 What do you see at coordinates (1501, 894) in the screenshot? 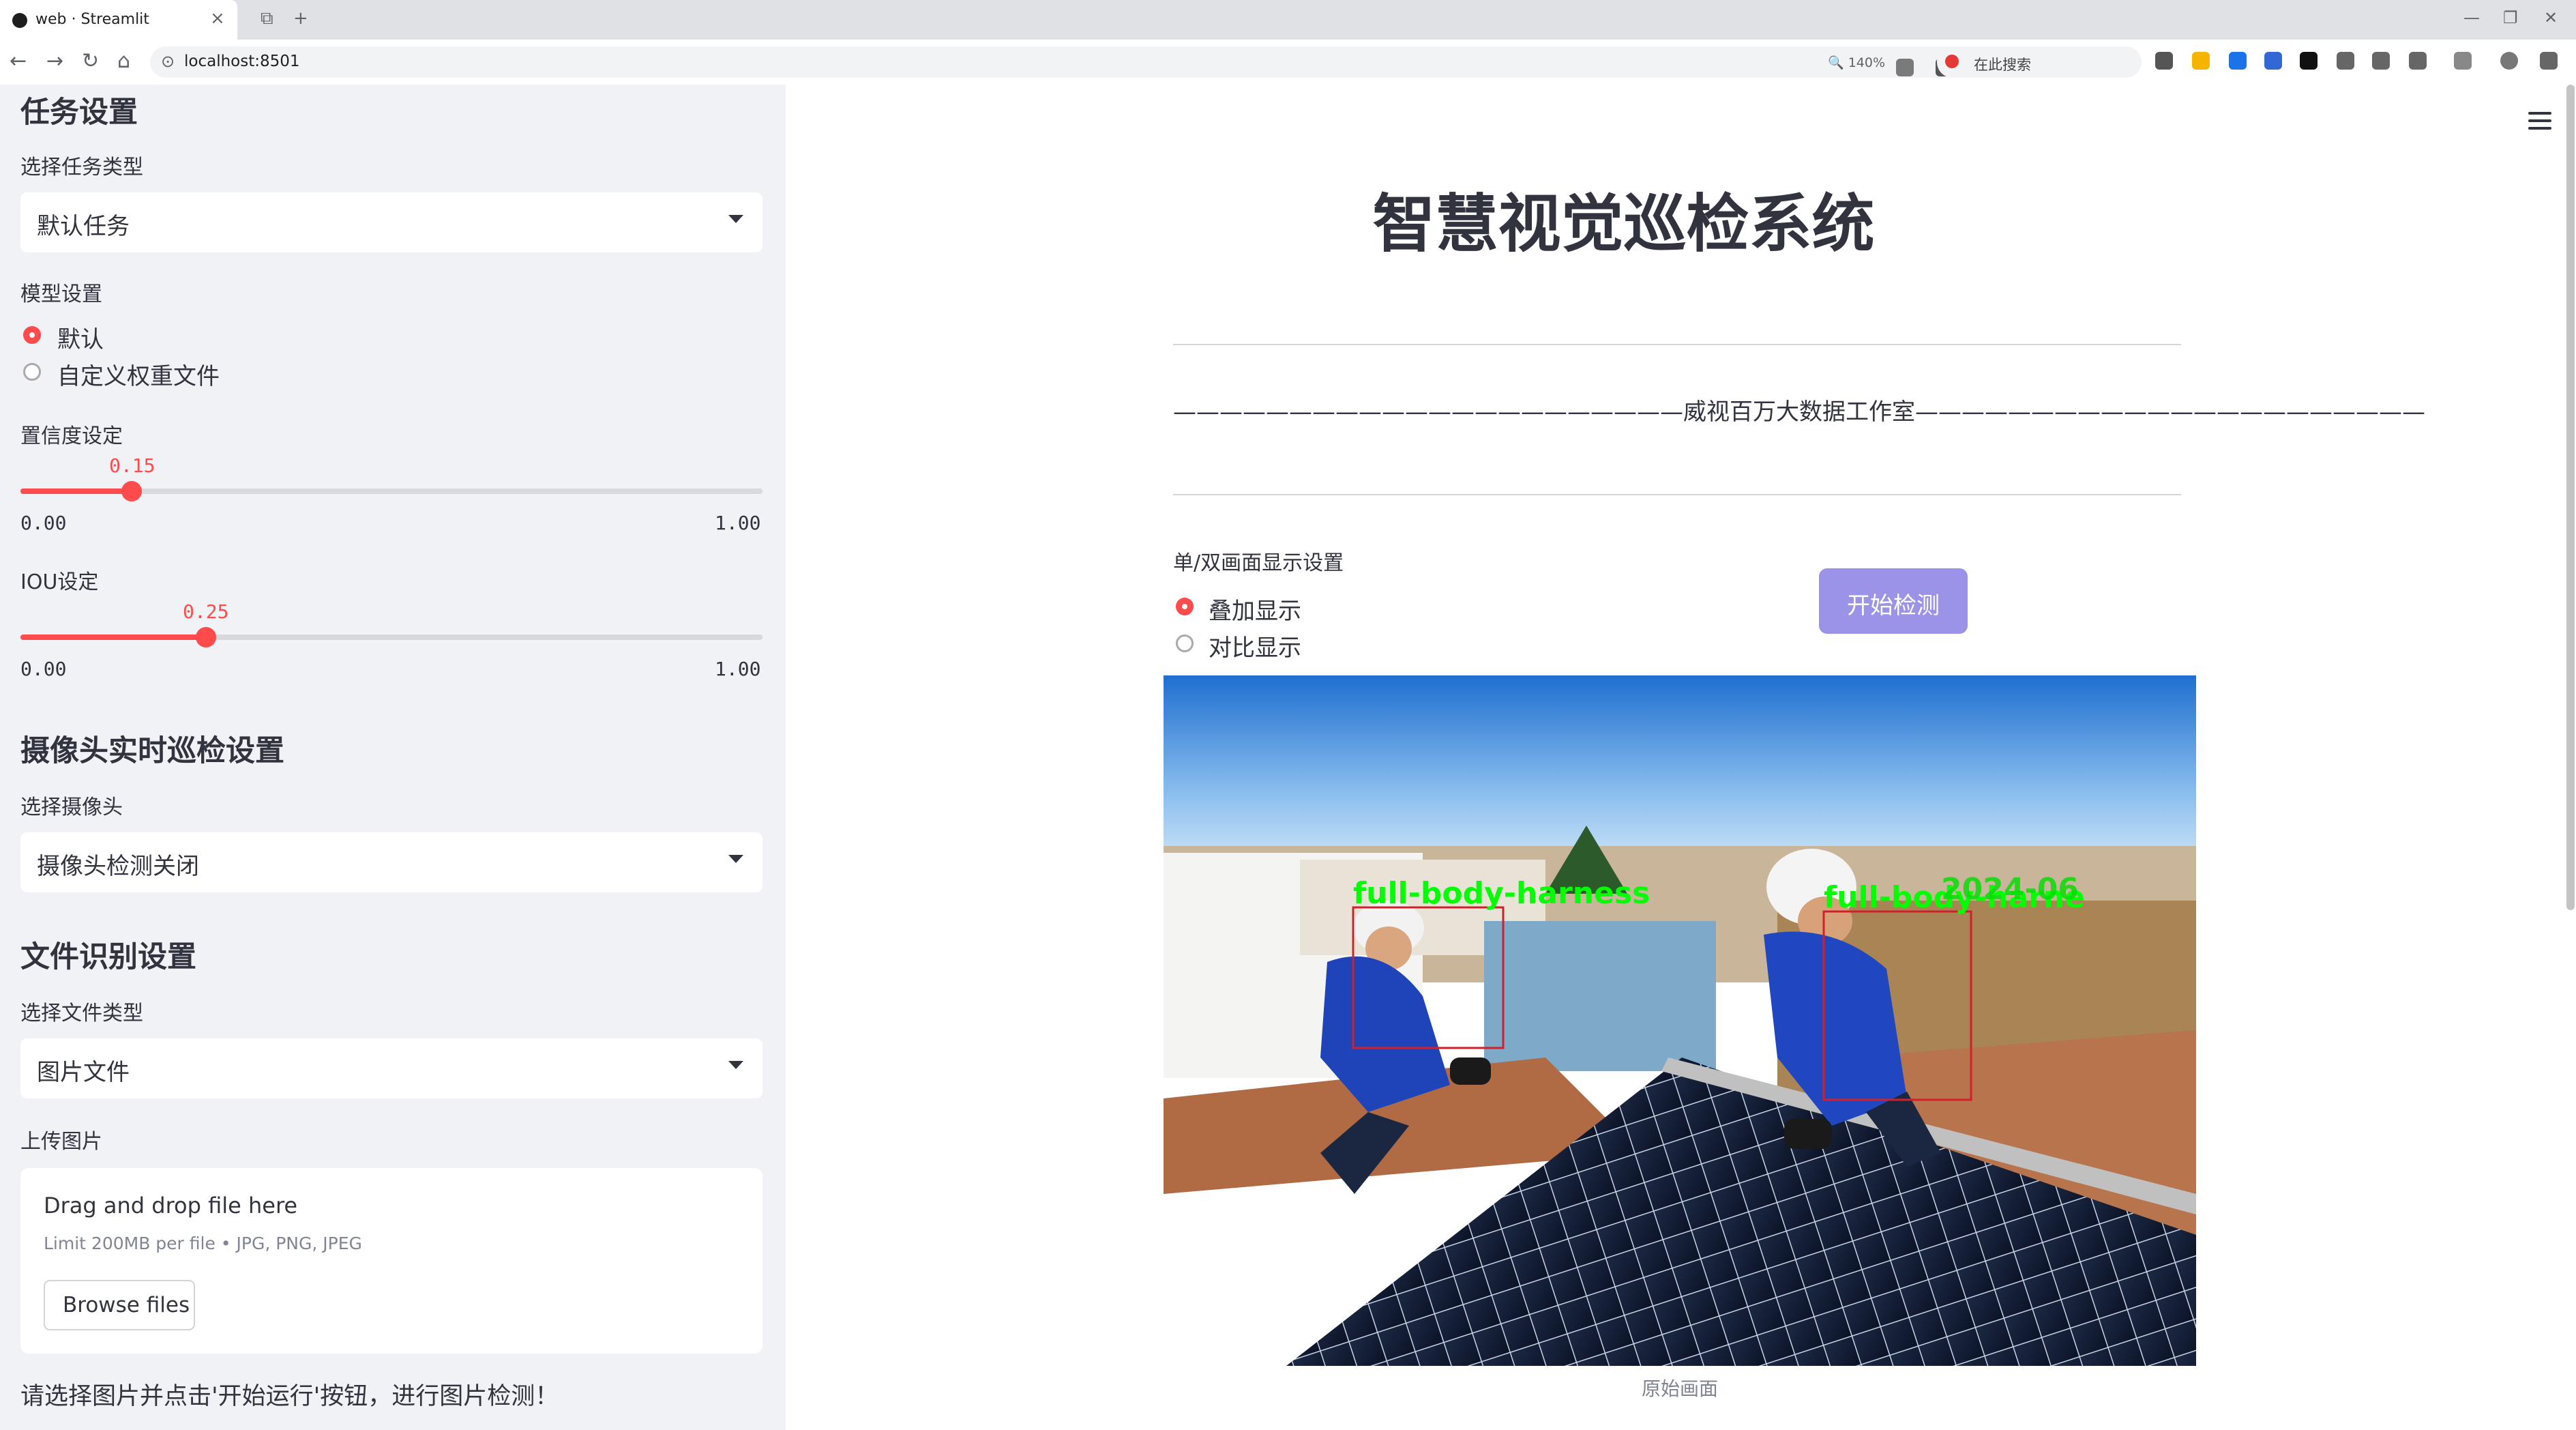
I see `detection-label: full-body-harness` at bounding box center [1501, 894].